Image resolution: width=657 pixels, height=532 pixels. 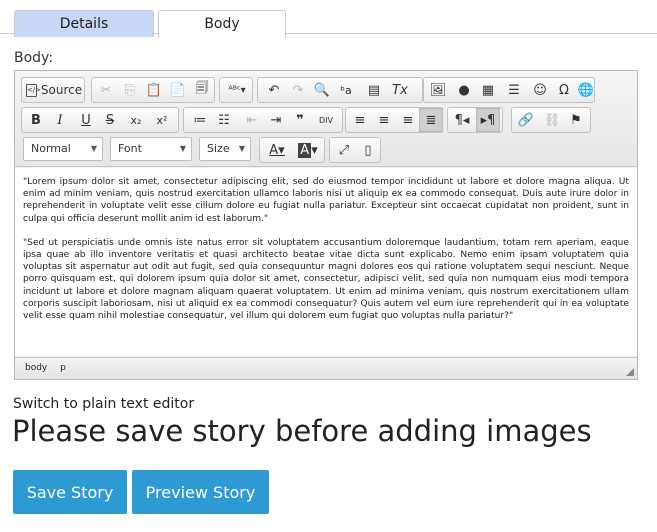 What do you see at coordinates (130, 148) in the screenshot?
I see `font-combo-value: Font` at bounding box center [130, 148].